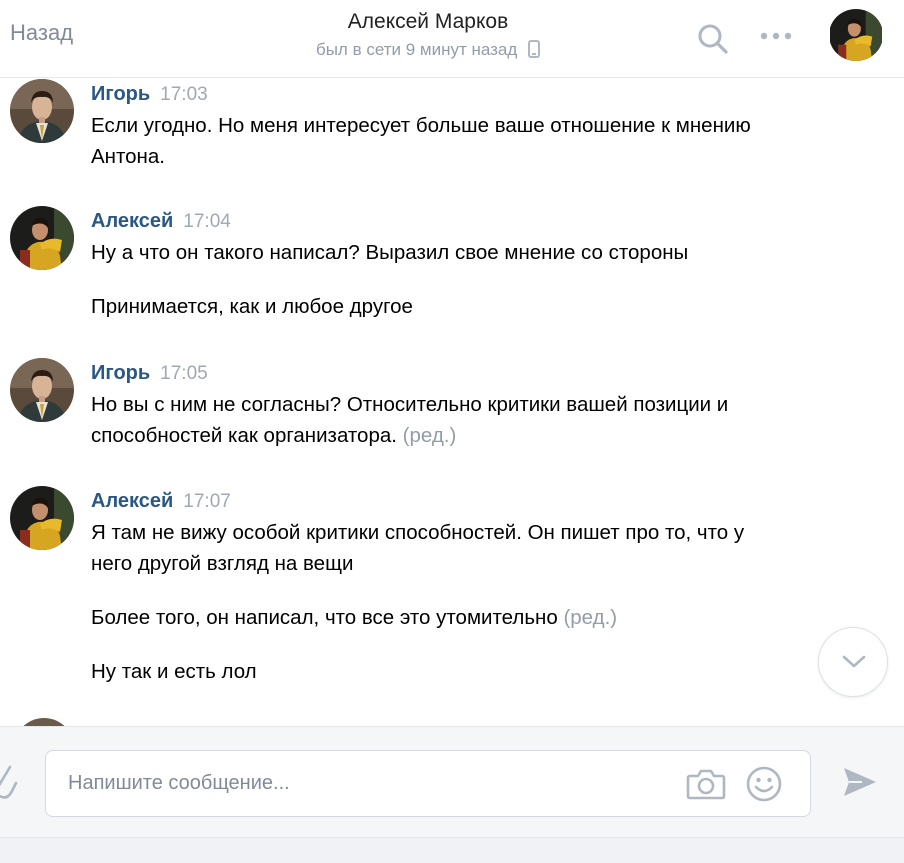 The height and width of the screenshot is (863, 904). Describe the element at coordinates (368, 783) in the screenshot. I see `message-input` at that location.